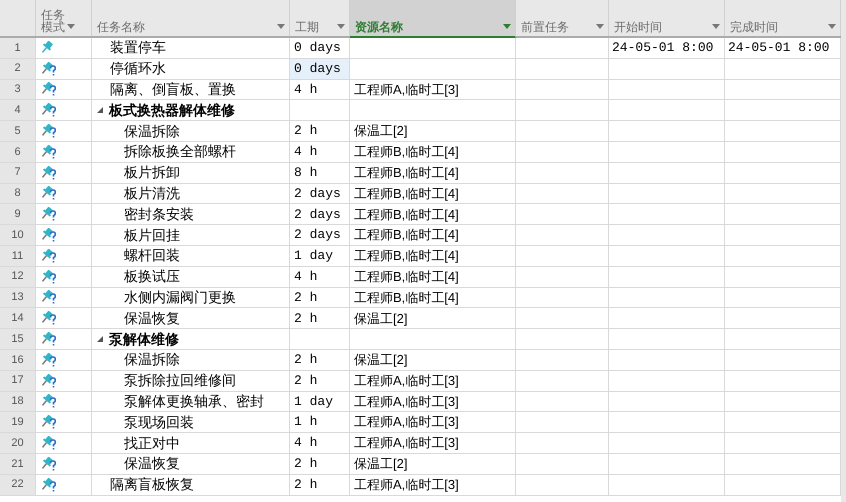 This screenshot has height=502, width=846. Describe the element at coordinates (562, 18) in the screenshot. I see `column-header: 前置任务` at that location.